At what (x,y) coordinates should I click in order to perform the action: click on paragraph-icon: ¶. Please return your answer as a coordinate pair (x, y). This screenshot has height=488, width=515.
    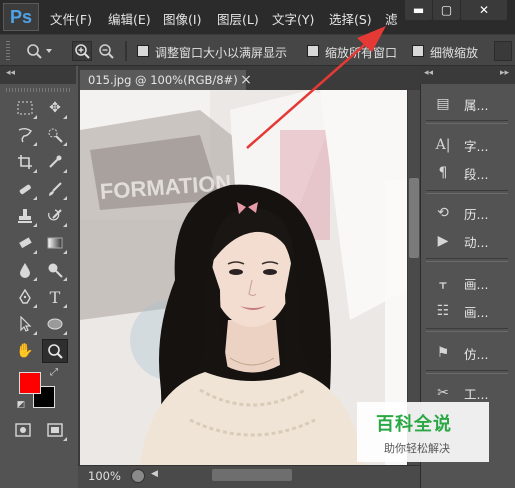
    Looking at the image, I should click on (443, 173).